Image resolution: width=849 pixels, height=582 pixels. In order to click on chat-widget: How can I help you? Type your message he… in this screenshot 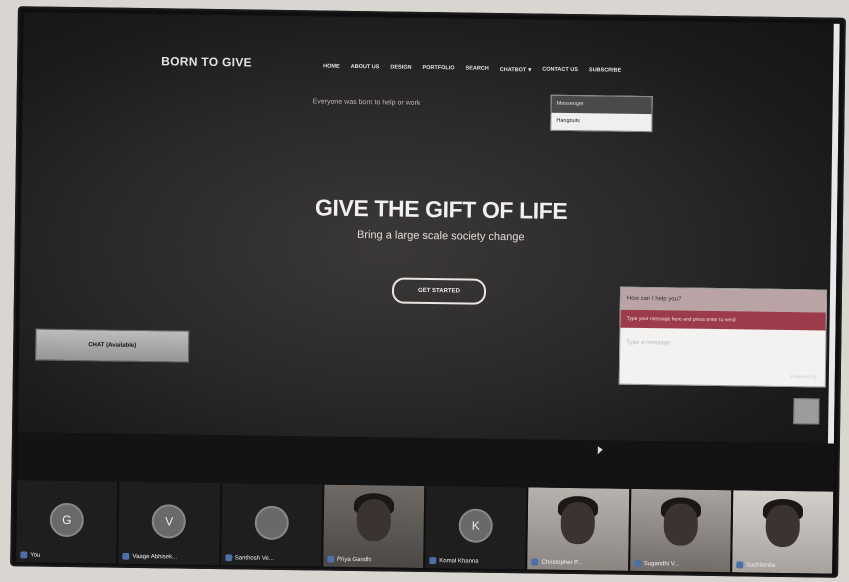, I will do `click(723, 337)`.